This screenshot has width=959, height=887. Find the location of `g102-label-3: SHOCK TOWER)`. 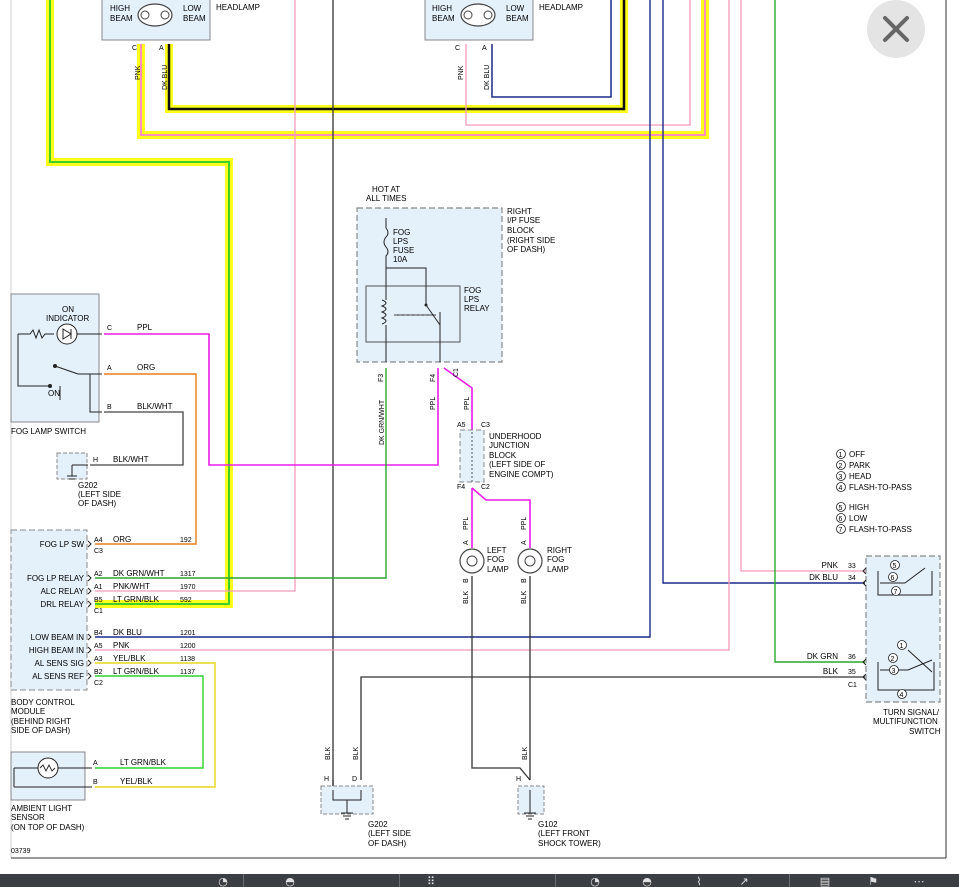

g102-label-3: SHOCK TOWER) is located at coordinates (569, 843).